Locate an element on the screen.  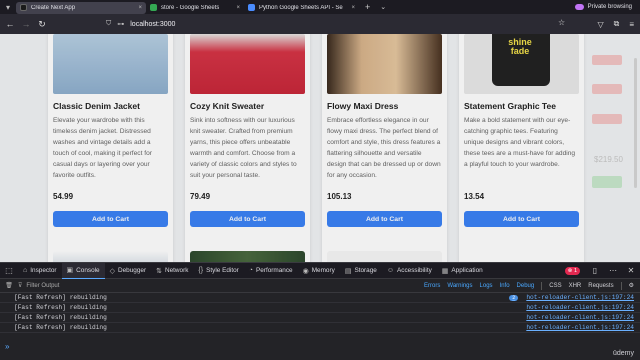
toolbar-right: ▽ ⧉ ≡ is located at coordinates (613, 24).